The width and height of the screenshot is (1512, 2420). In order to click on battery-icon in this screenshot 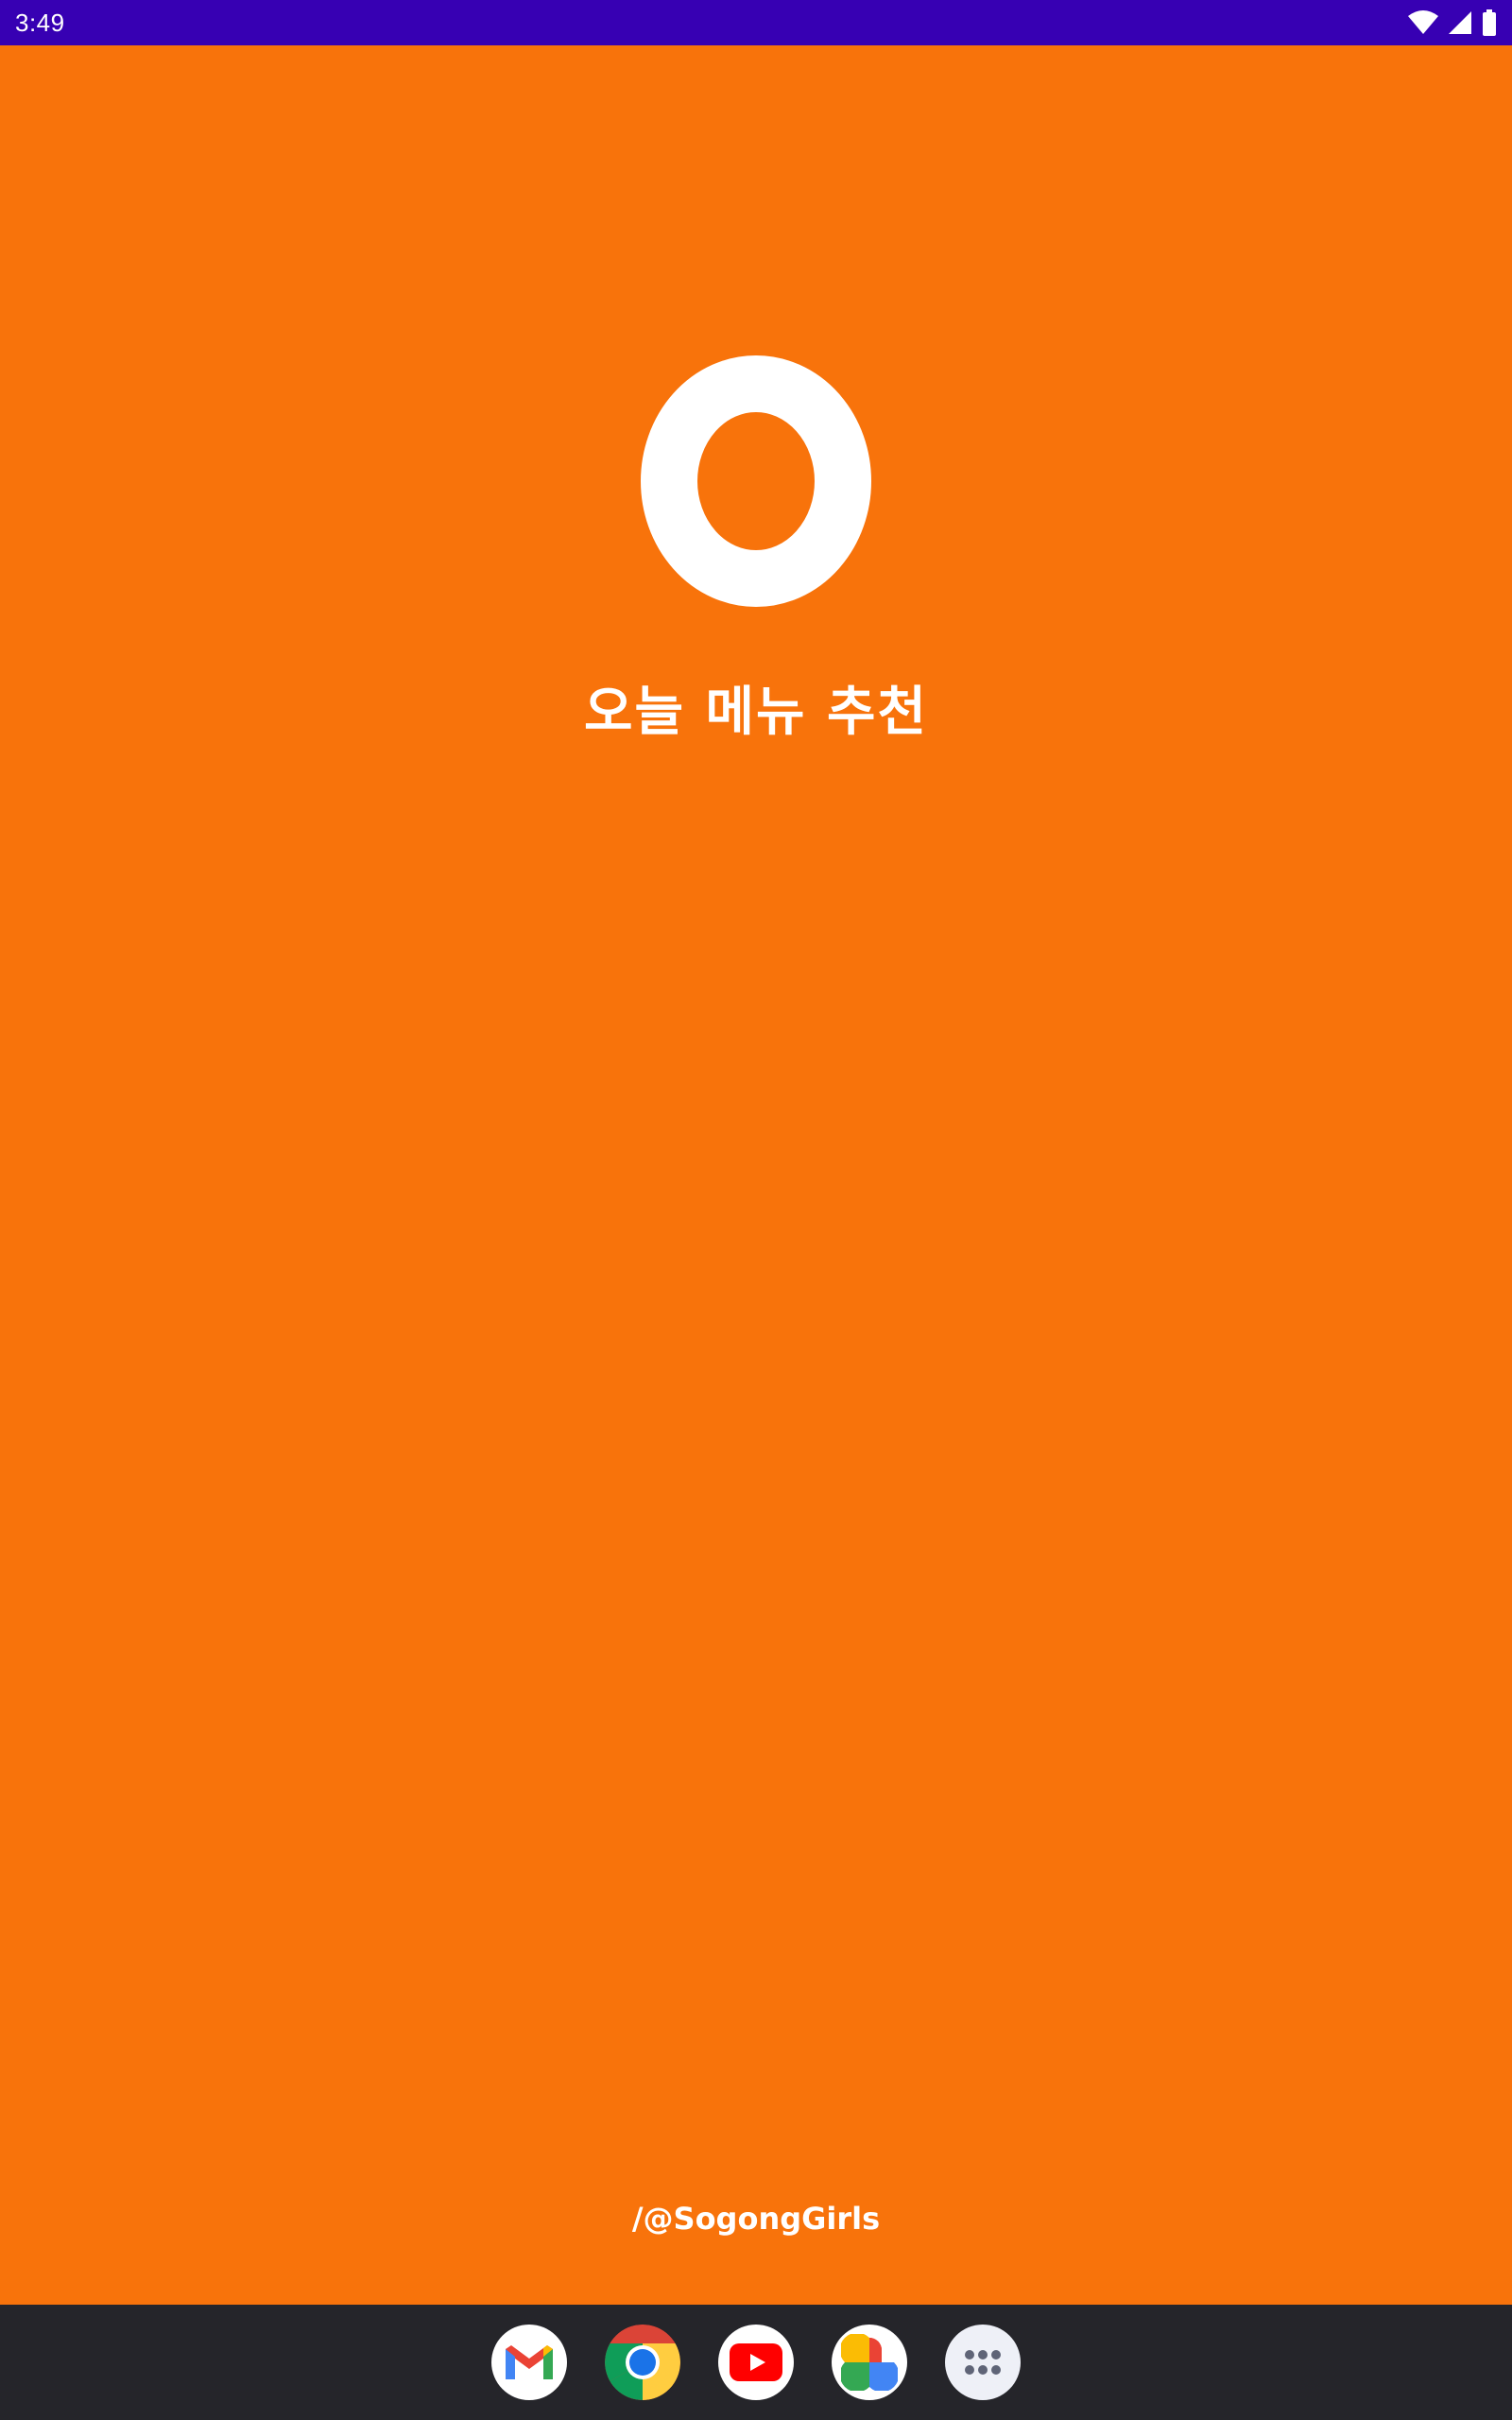, I will do `click(1489, 22)`.